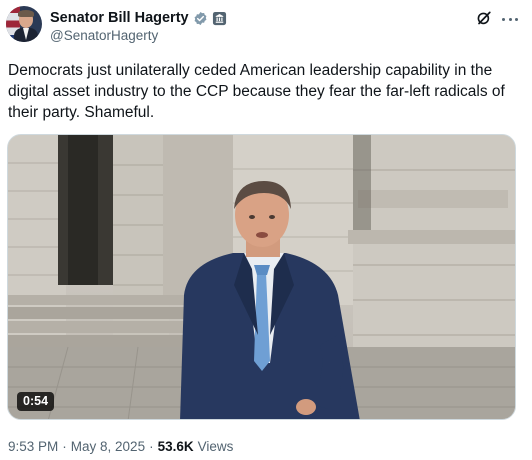 This screenshot has height=460, width=532. What do you see at coordinates (26, 13) in the screenshot?
I see `avatar-hair` at bounding box center [26, 13].